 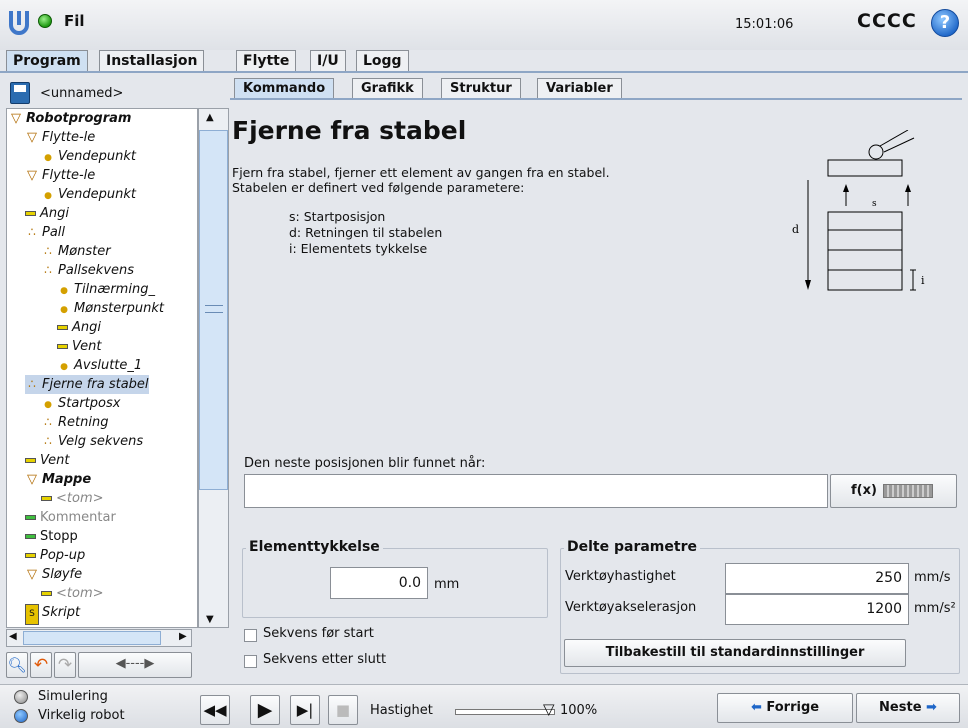 I want to click on tree-node: Stopp, so click(x=51, y=536).